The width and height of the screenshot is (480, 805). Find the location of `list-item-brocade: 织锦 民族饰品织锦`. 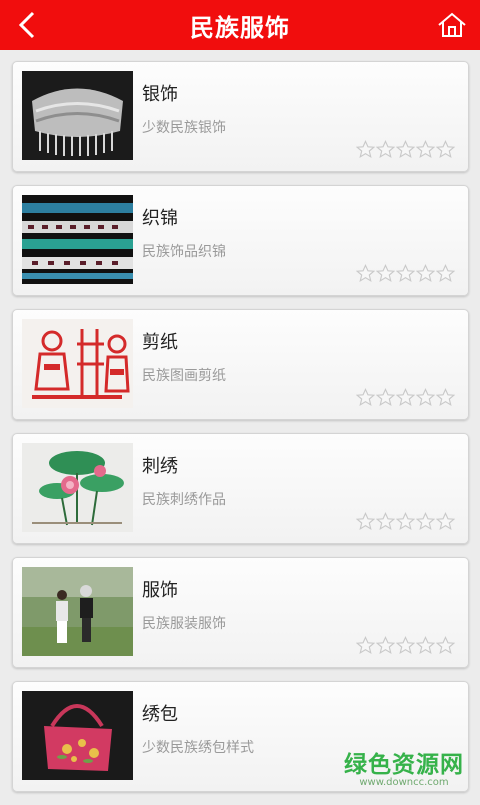

list-item-brocade: 织锦 民族饰品织锦 is located at coordinates (240, 240).